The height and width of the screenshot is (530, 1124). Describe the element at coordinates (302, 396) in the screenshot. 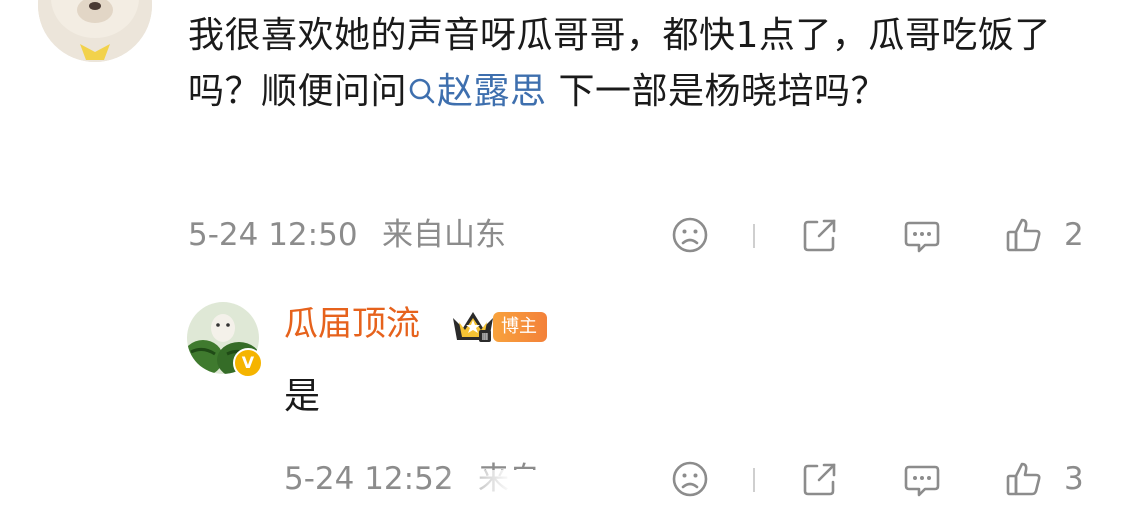

I see `reply-text: 是` at that location.